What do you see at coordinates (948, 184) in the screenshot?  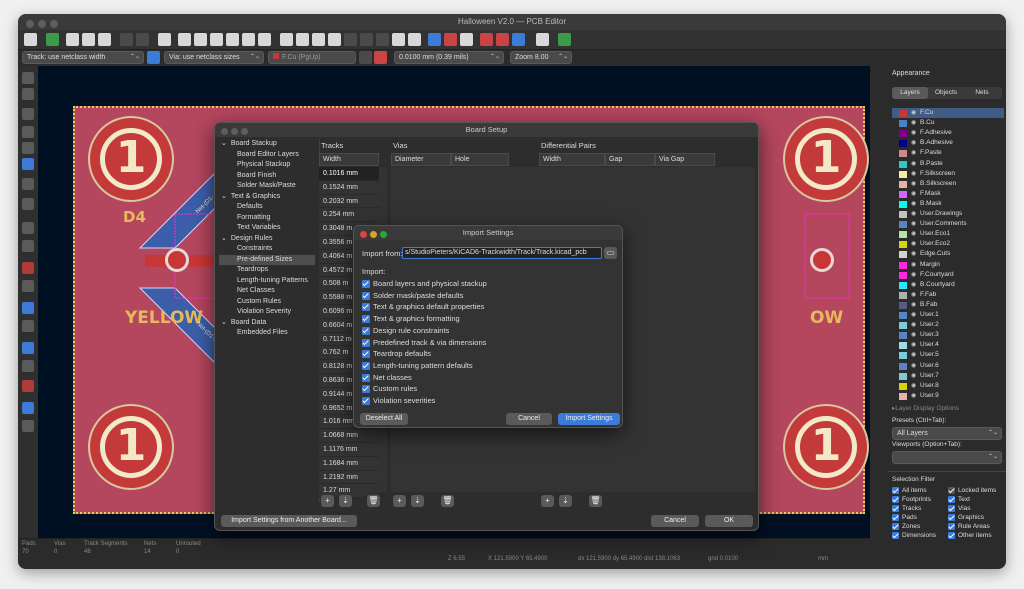 I see `layer-row: ◉ B.Silkscreen` at bounding box center [948, 184].